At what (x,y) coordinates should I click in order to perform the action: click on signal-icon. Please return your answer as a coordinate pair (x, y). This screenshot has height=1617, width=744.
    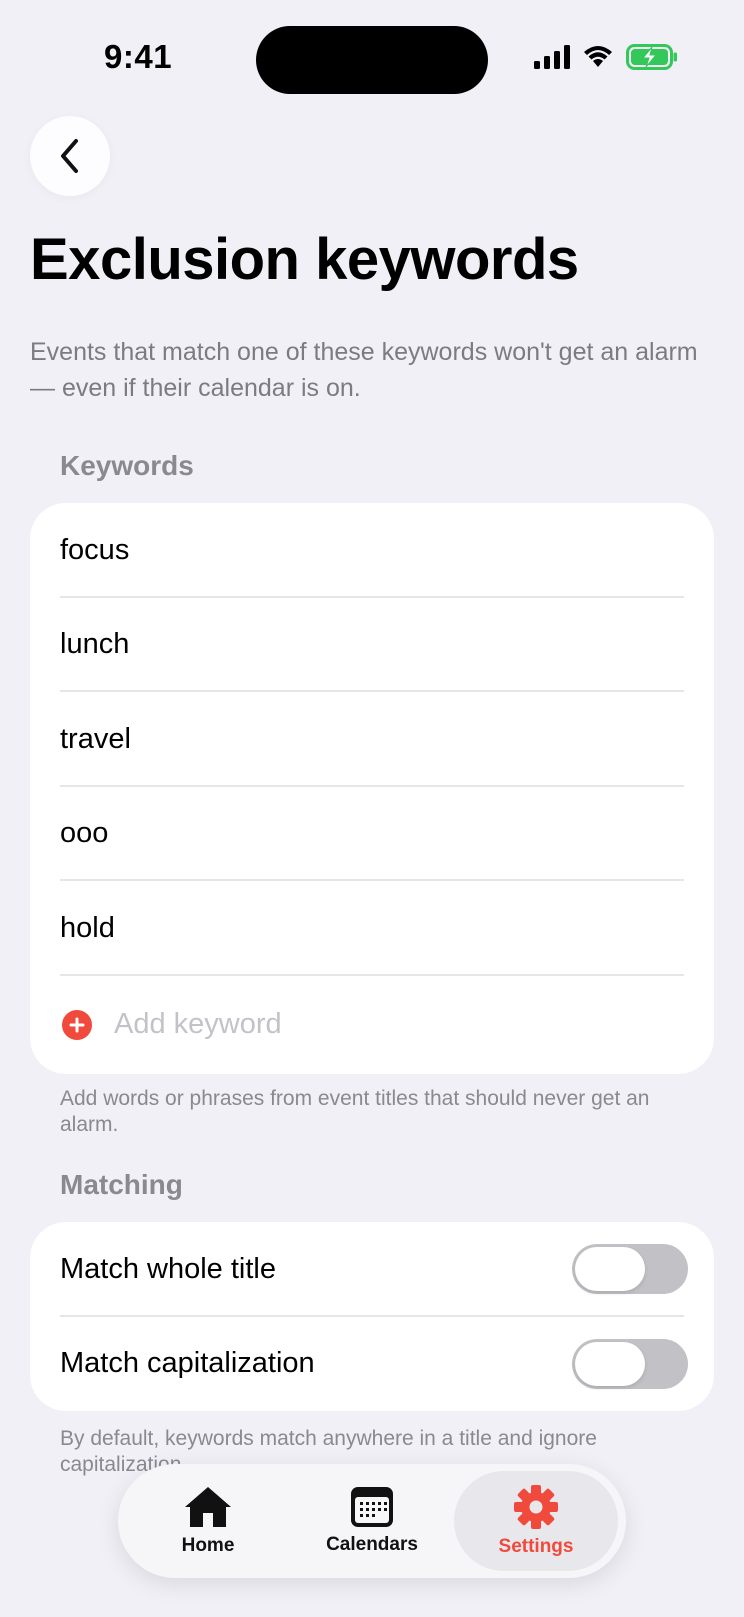
    Looking at the image, I should click on (552, 57).